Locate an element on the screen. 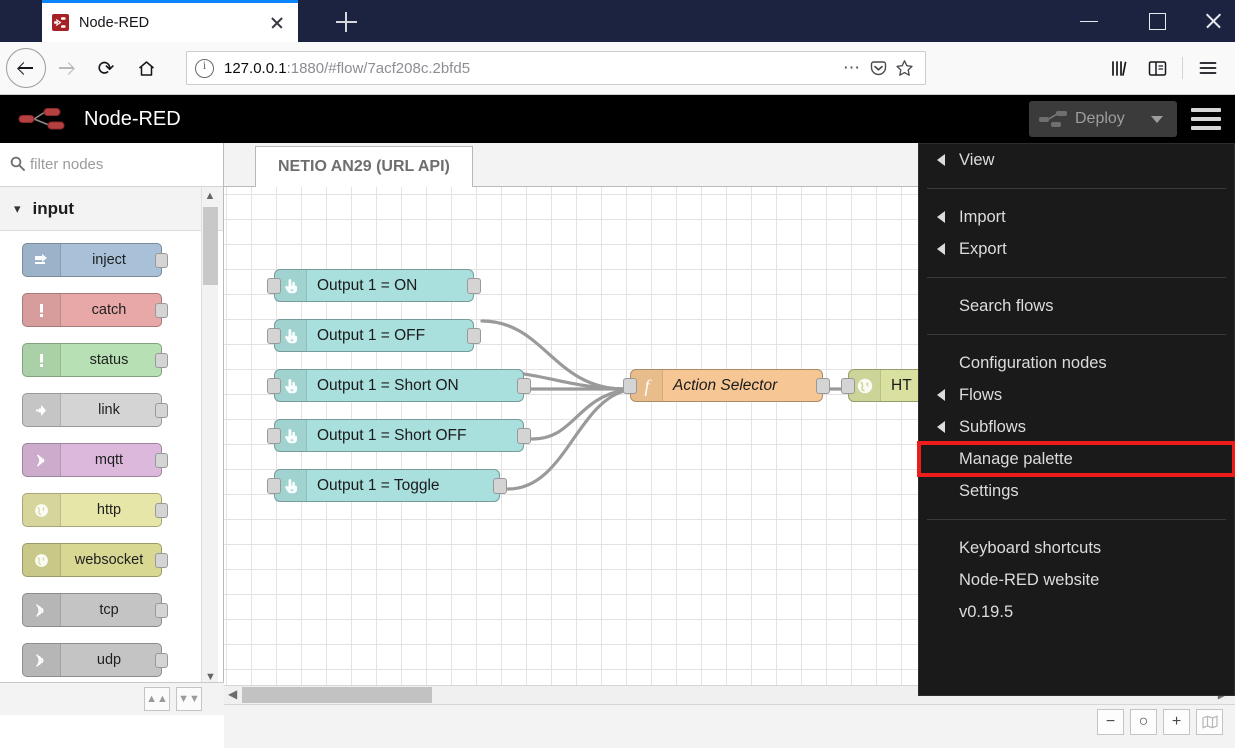 This screenshot has height=748, width=1235. palette-node-link: link is located at coordinates (95, 410).